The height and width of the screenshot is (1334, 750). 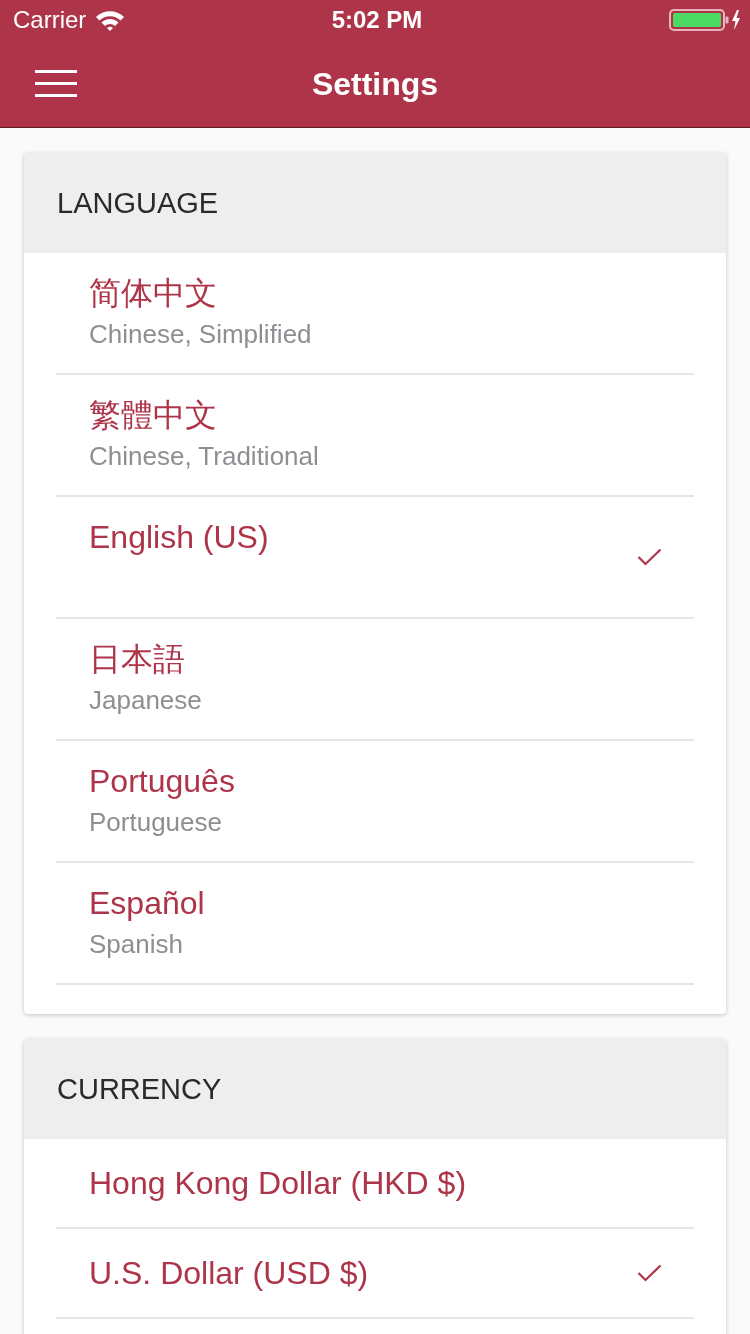 What do you see at coordinates (110, 20) in the screenshot?
I see `wifi-icon` at bounding box center [110, 20].